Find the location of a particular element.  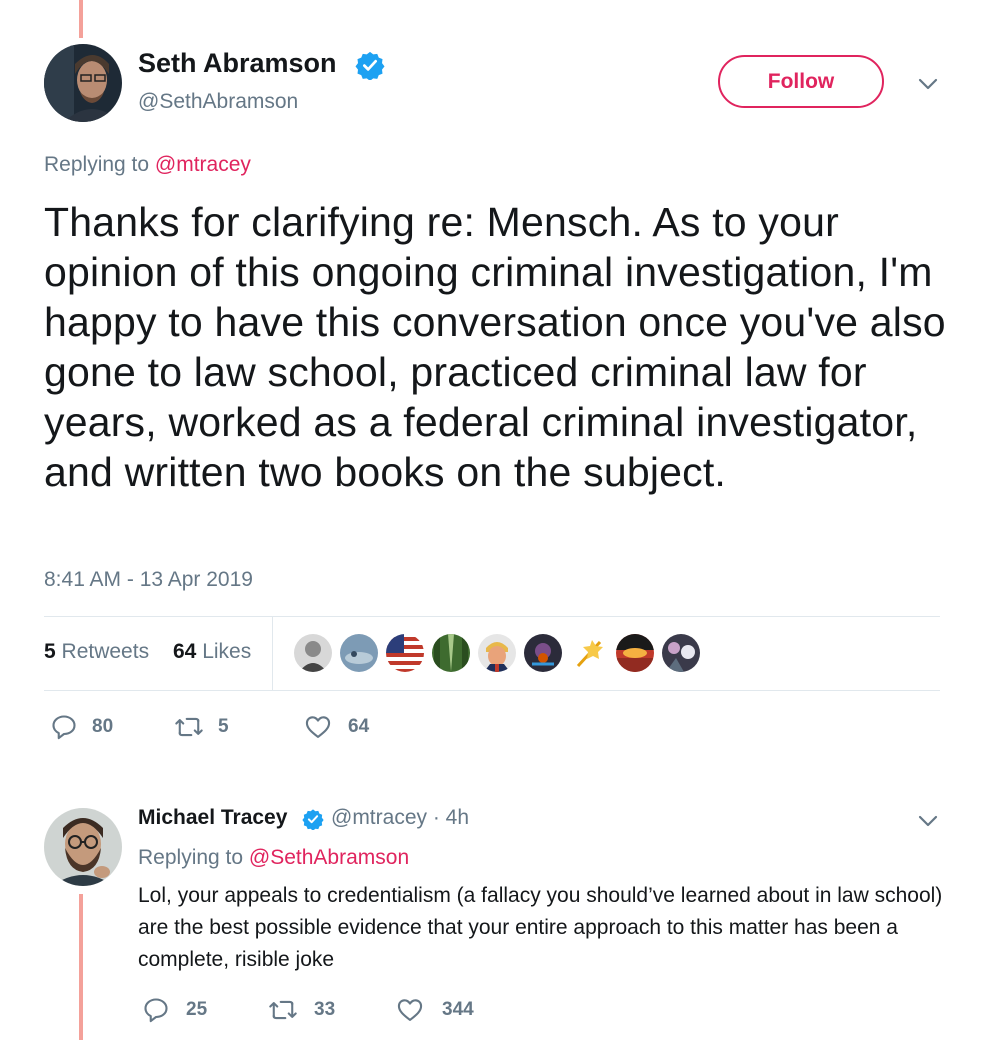

retweets-count: 5 is located at coordinates (50, 651).